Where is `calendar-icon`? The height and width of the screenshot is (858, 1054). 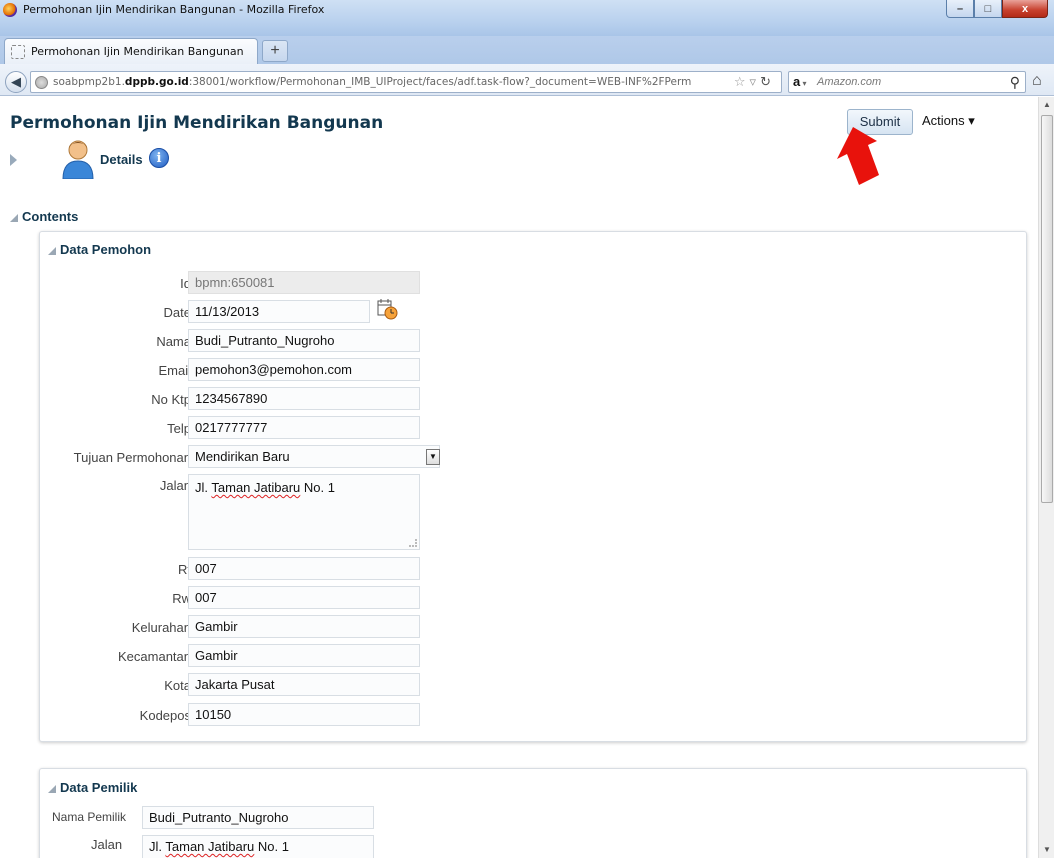
calendar-icon is located at coordinates (387, 309).